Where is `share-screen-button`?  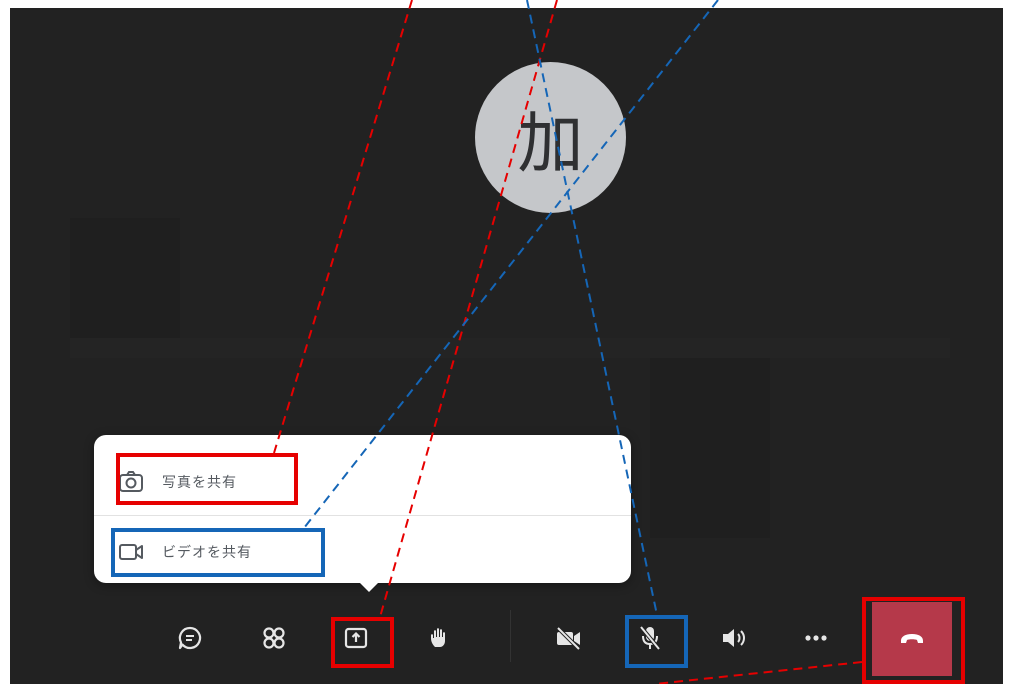 share-screen-button is located at coordinates (356, 638).